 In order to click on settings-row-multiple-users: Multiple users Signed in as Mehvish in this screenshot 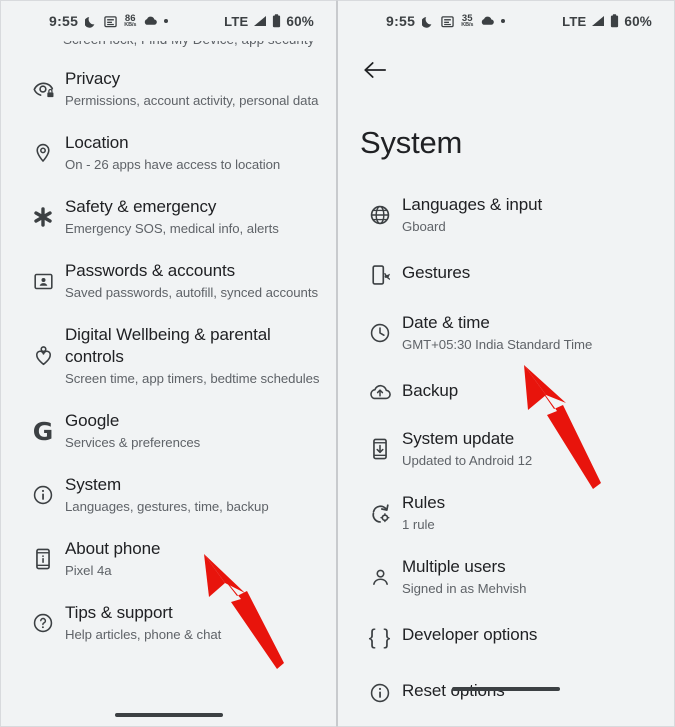, I will do `click(506, 577)`.